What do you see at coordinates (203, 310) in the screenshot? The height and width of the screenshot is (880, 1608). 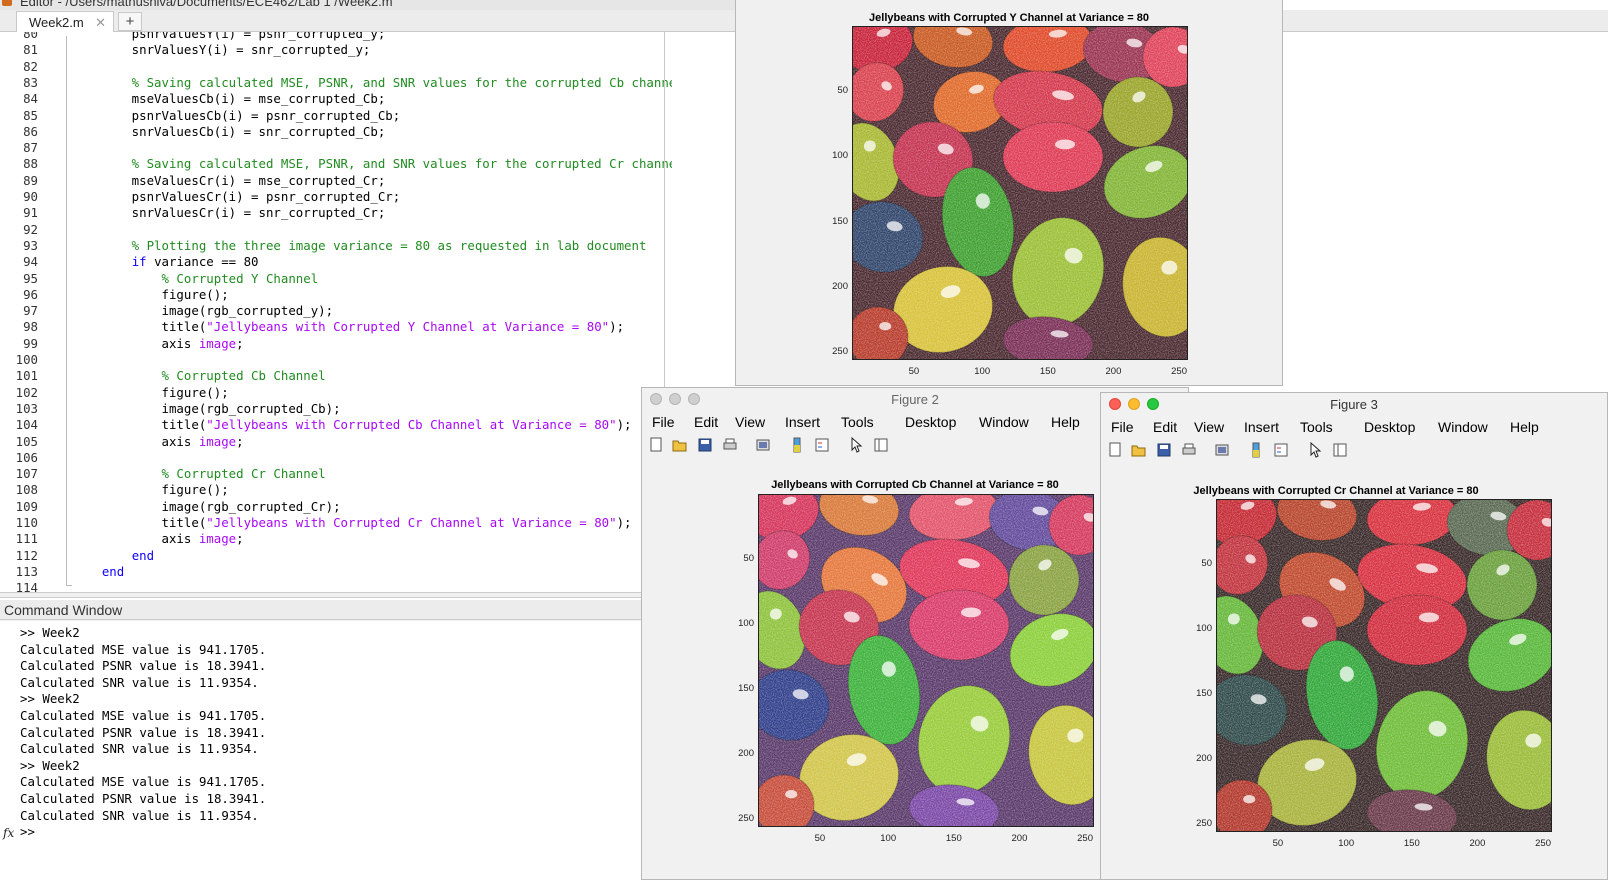 I see `code-line: image(rgb_corrupted_y);` at bounding box center [203, 310].